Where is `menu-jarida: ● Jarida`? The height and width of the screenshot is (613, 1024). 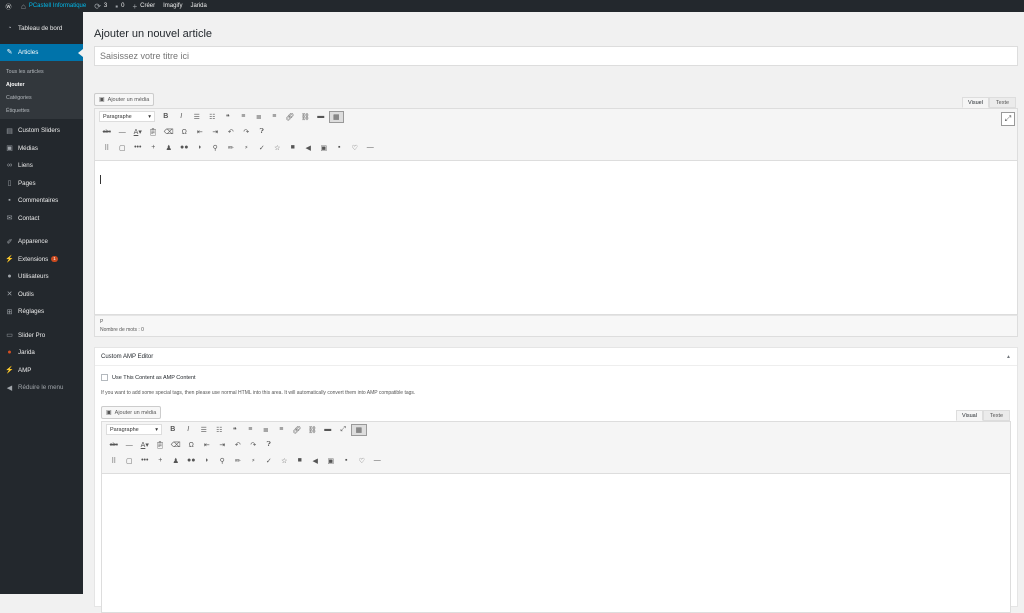 menu-jarida: ● Jarida is located at coordinates (41, 353).